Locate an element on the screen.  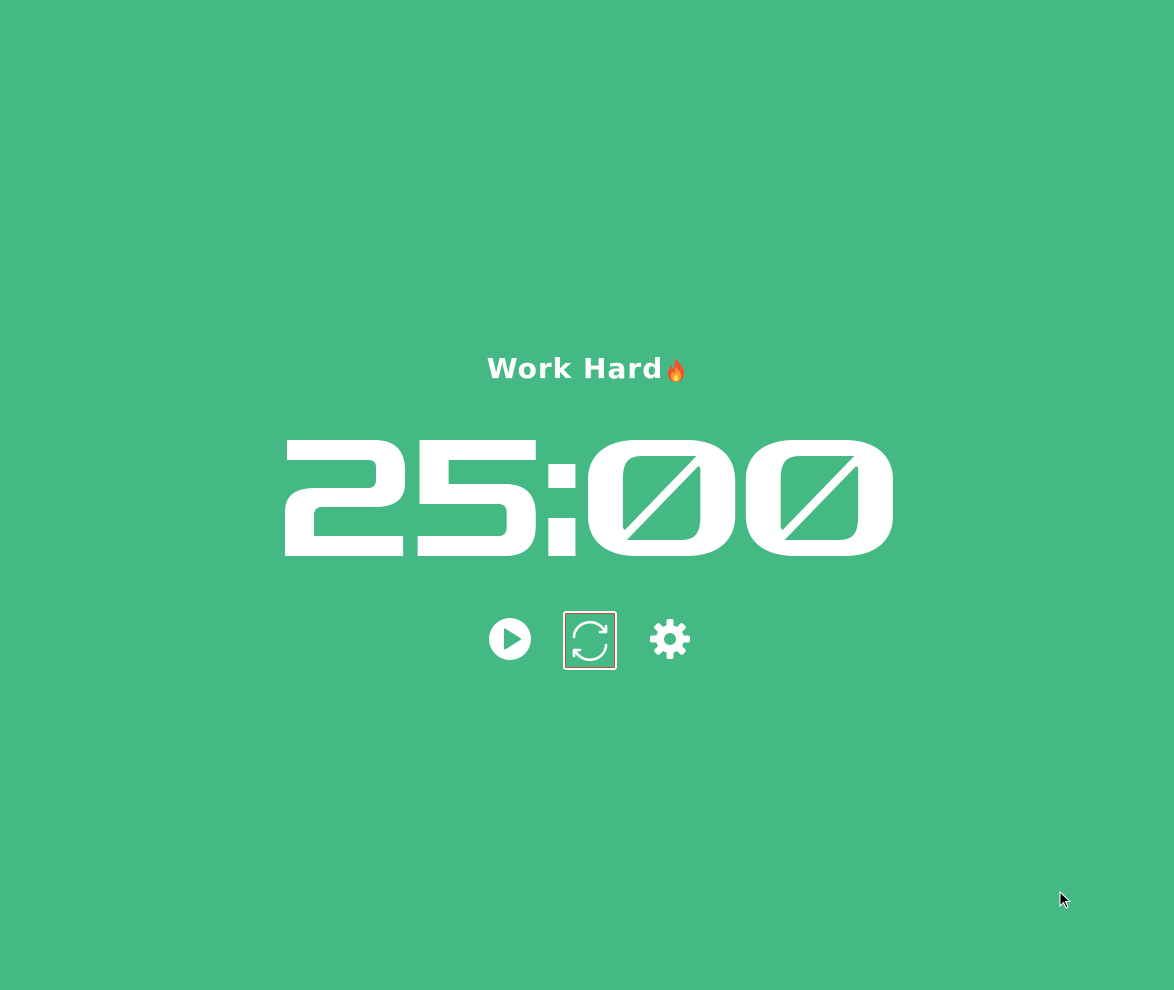
play-icon is located at coordinates (510, 639).